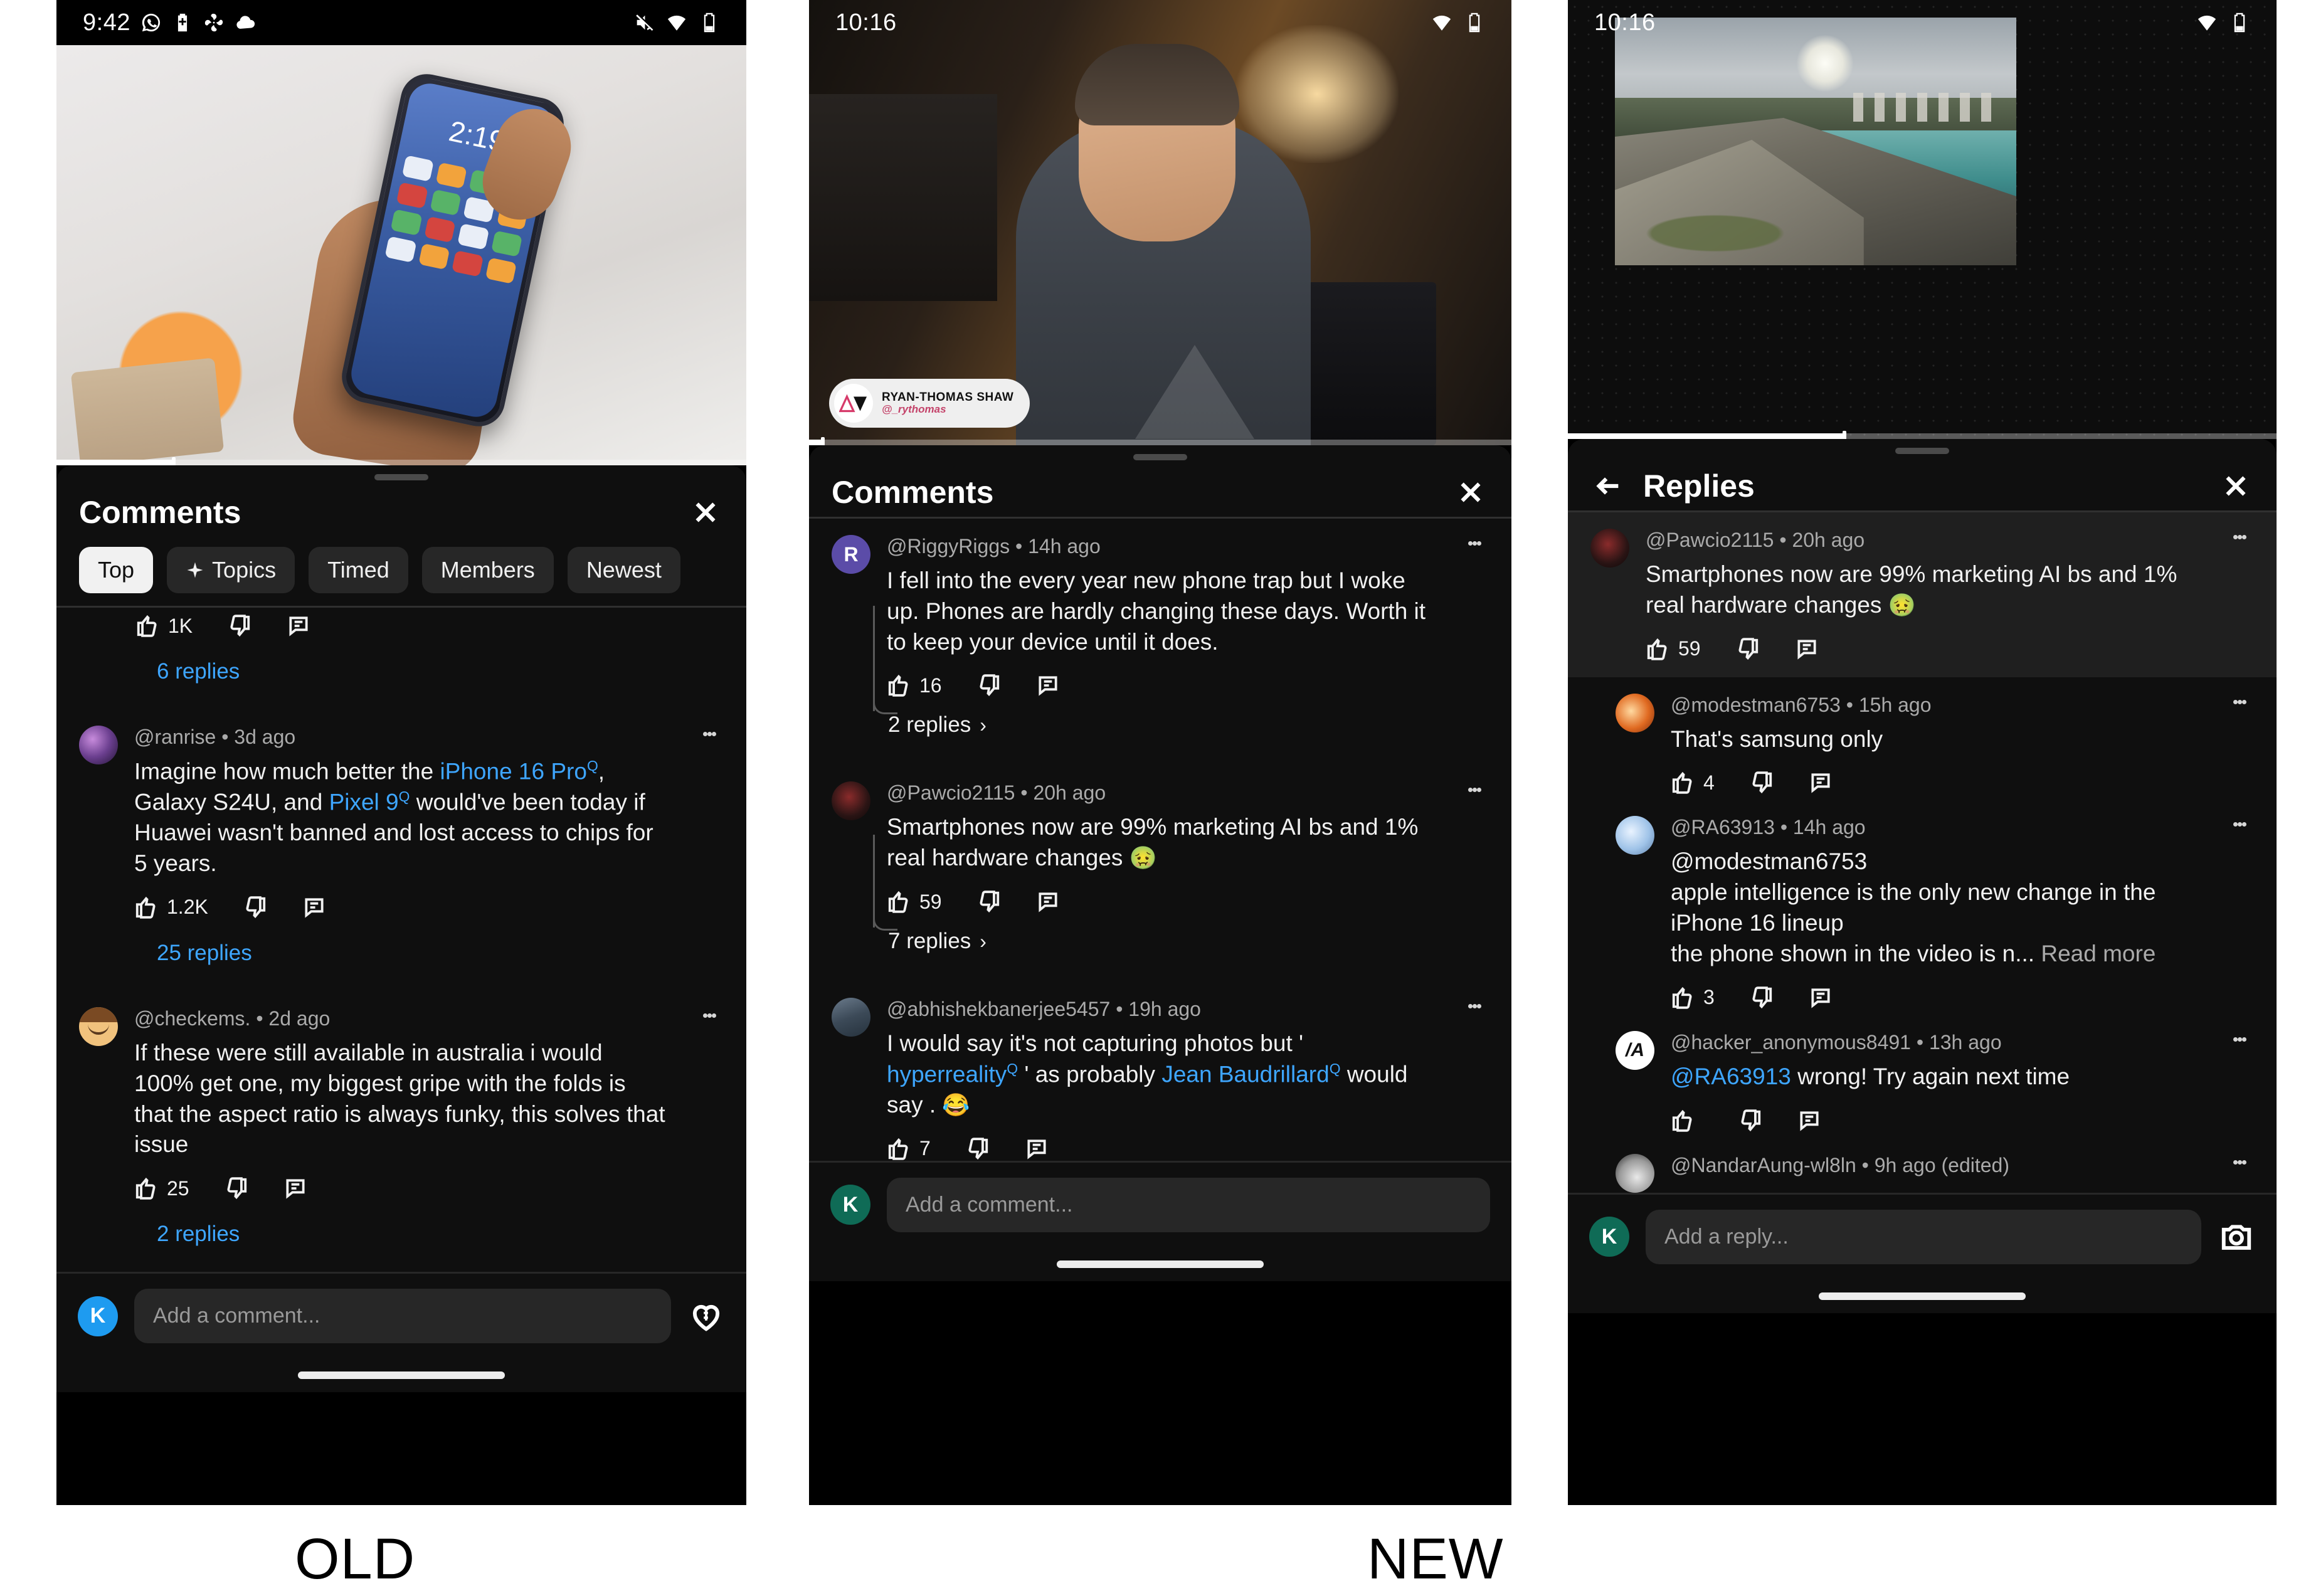 Image resolution: width=2301 pixels, height=1596 pixels. What do you see at coordinates (2236, 1236) in the screenshot?
I see `camera-icon` at bounding box center [2236, 1236].